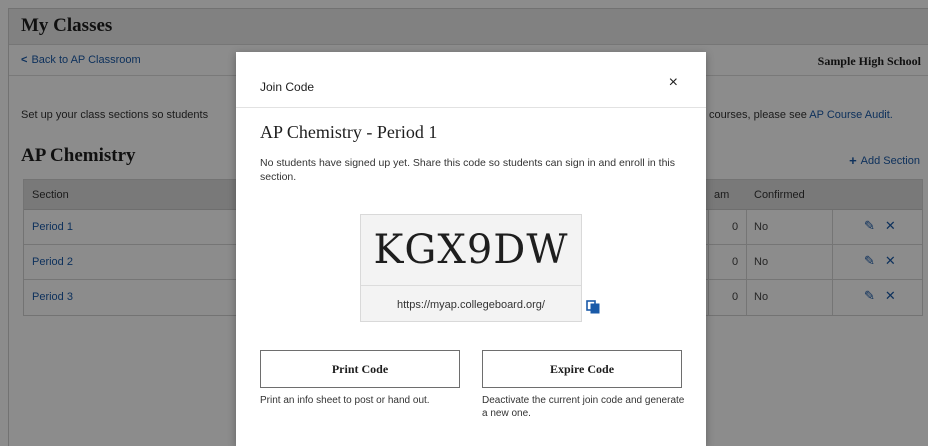  I want to click on join-code-box: KGX9DW https://myap.collegeboard.org/, so click(471, 268).